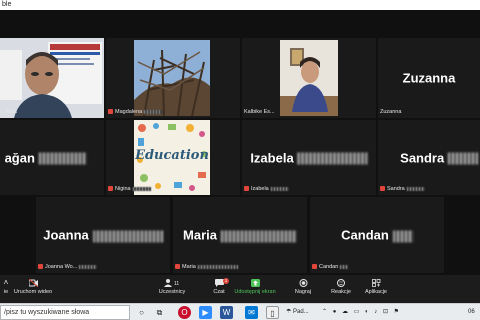  I want to click on search-icon: ○, so click(141, 312).